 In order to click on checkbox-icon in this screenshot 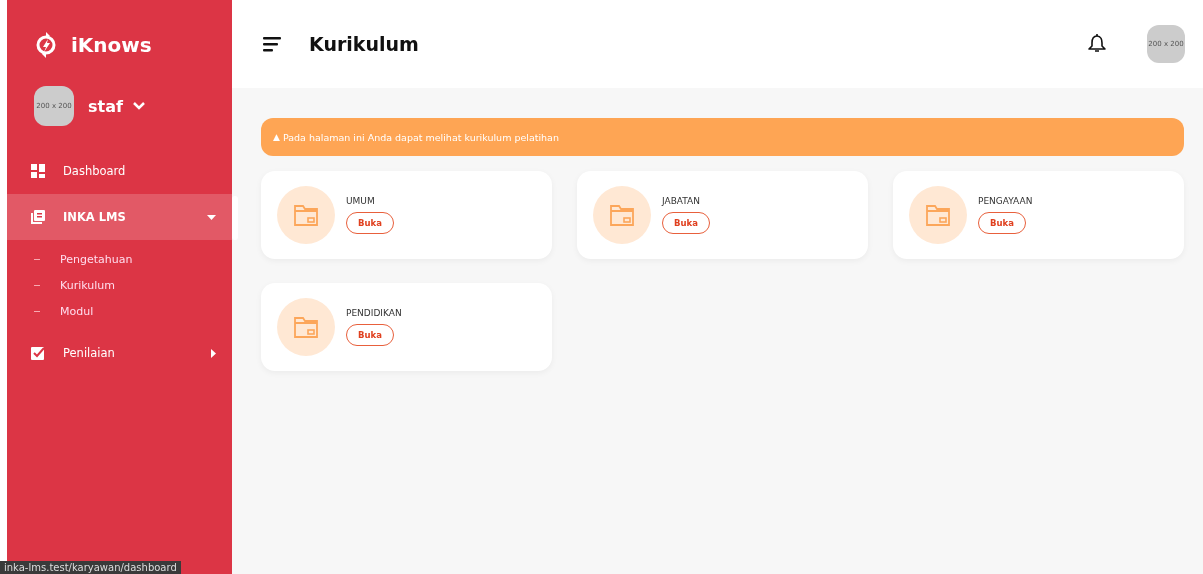, I will do `click(38, 353)`.